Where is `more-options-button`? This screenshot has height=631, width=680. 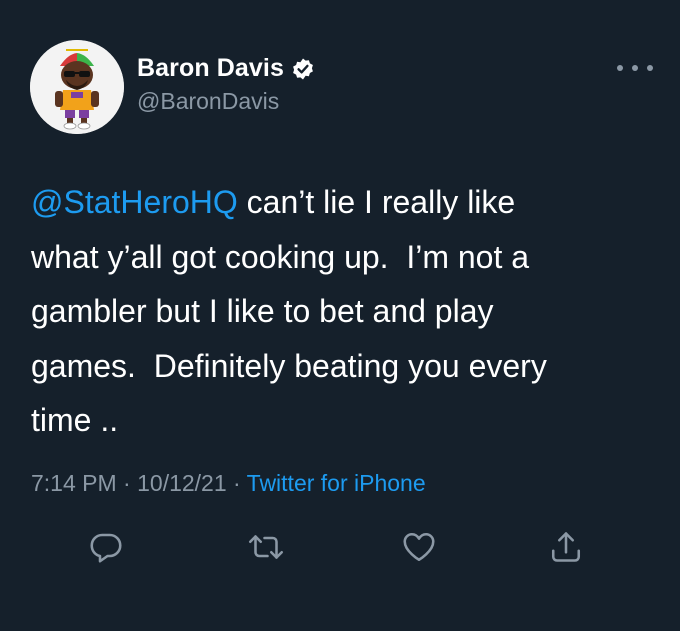
more-options-button is located at coordinates (635, 68).